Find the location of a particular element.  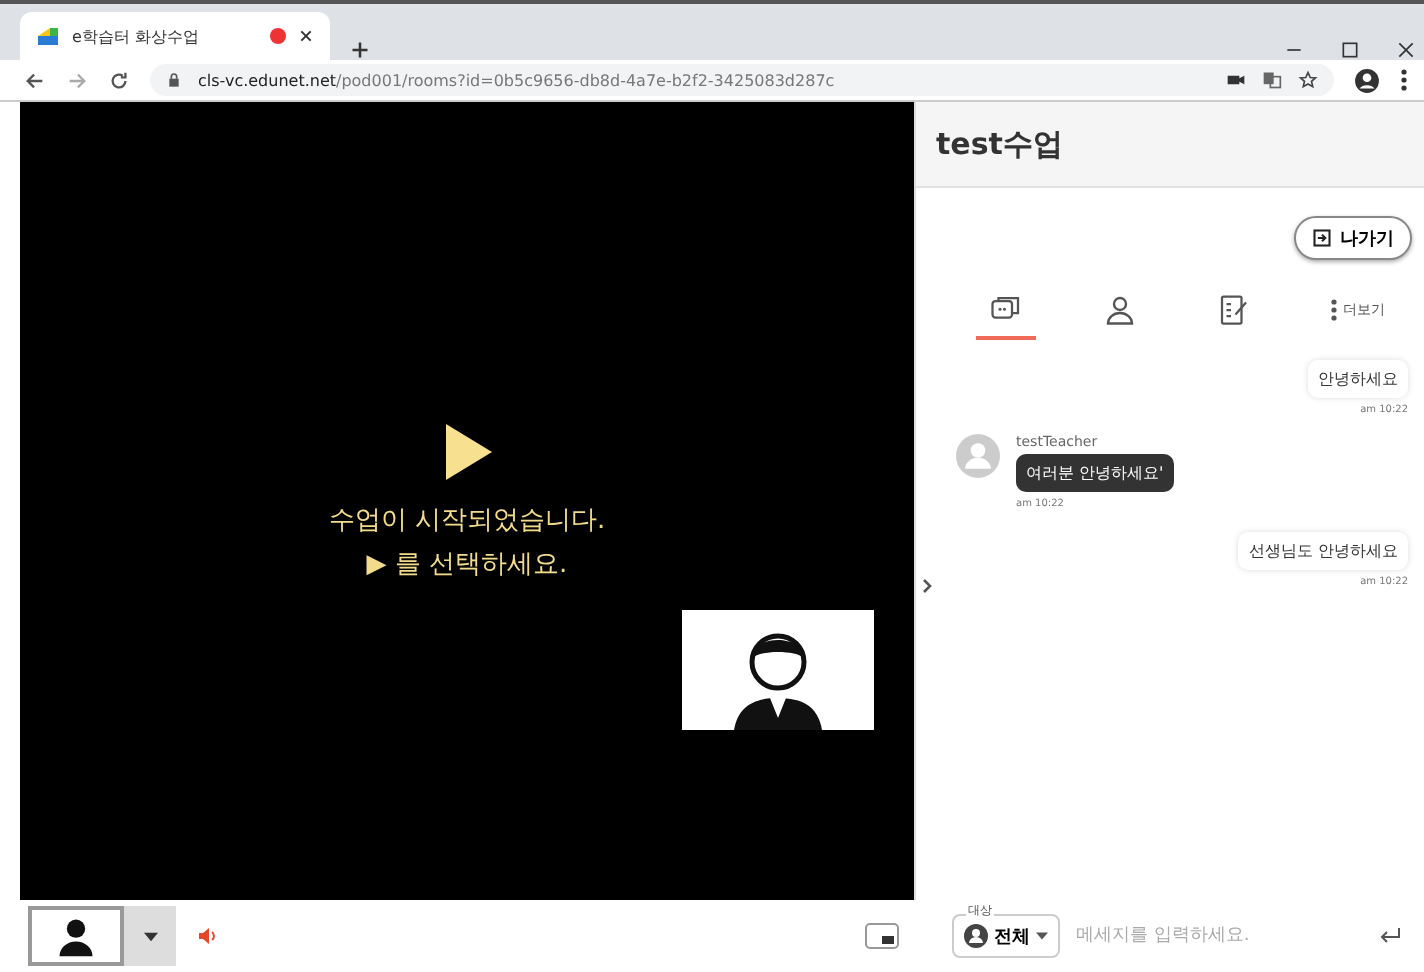

translate-icon is located at coordinates (1272, 80).